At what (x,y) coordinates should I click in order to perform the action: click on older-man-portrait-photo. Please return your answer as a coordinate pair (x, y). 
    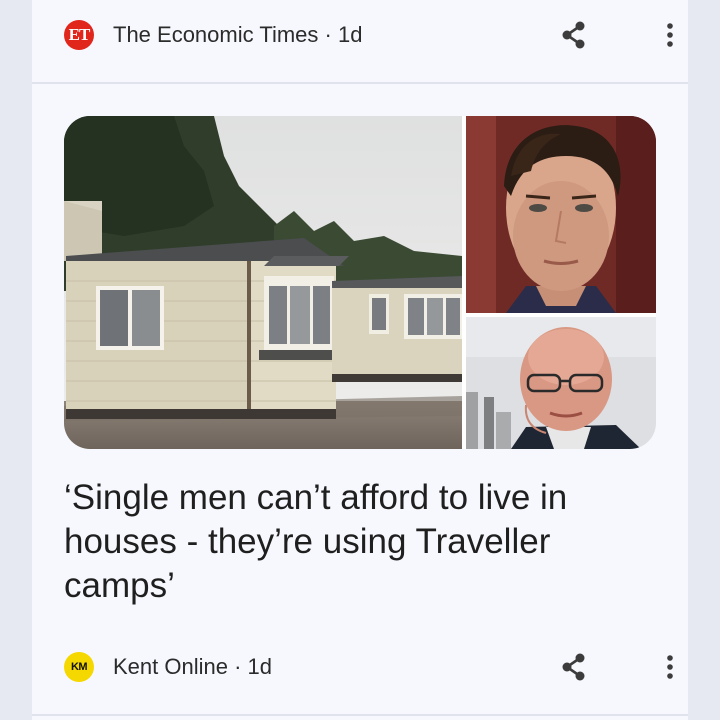
    Looking at the image, I should click on (561, 383).